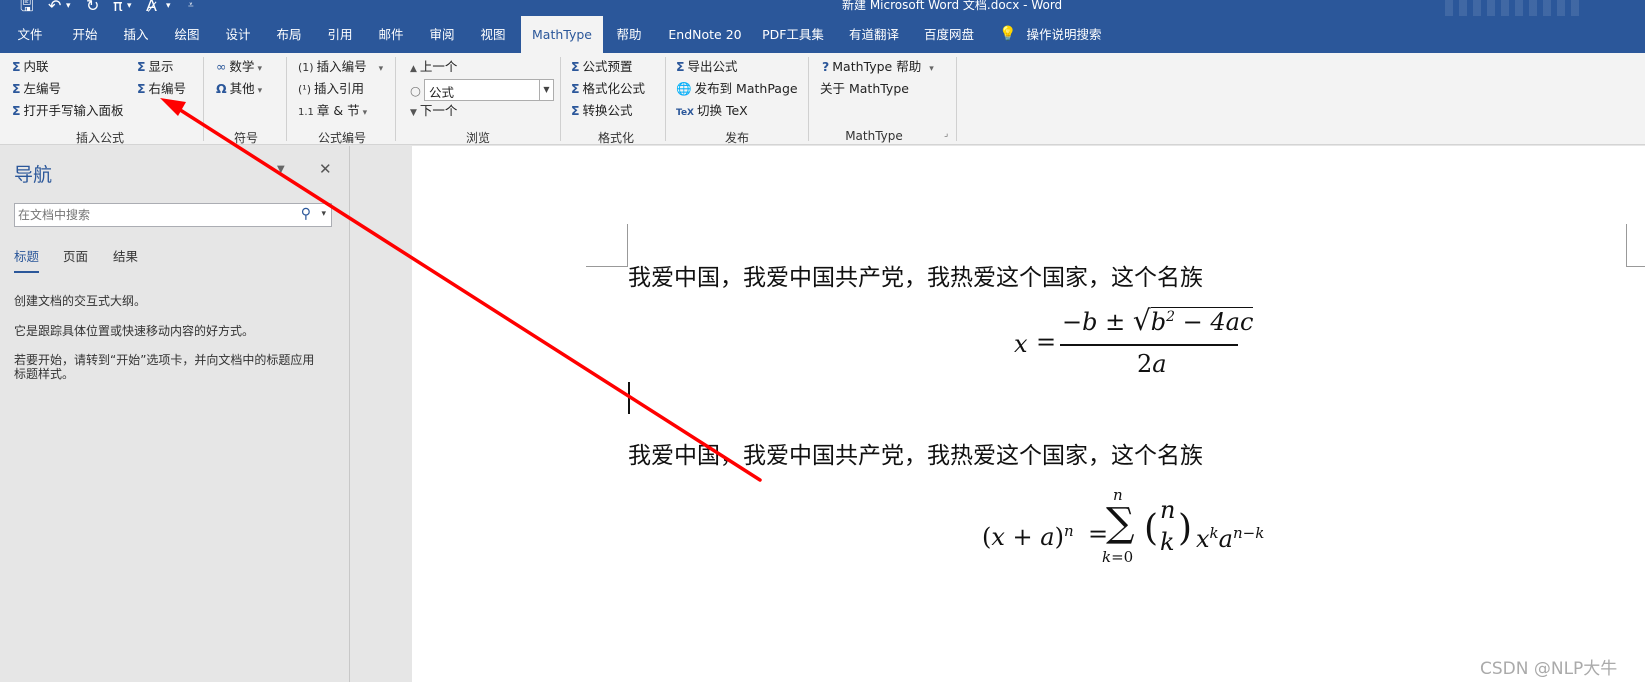 This screenshot has height=682, width=1645. Describe the element at coordinates (546, 90) in the screenshot. I see `chevron-down-icon: ▼` at that location.